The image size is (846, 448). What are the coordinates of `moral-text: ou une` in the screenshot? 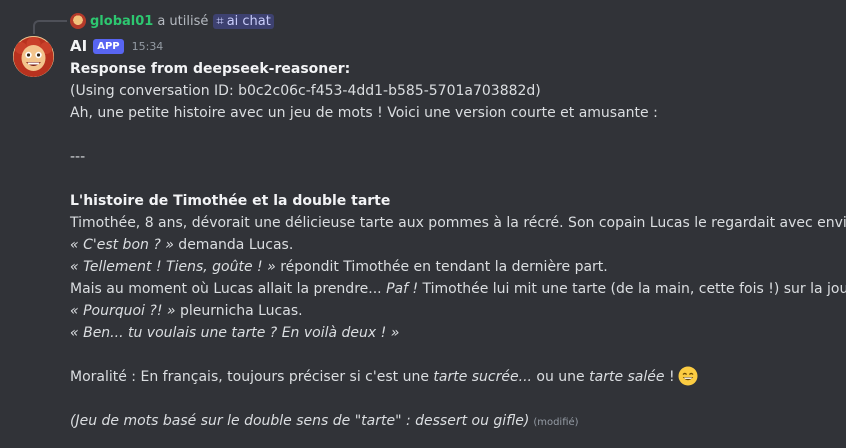 It's located at (560, 377).